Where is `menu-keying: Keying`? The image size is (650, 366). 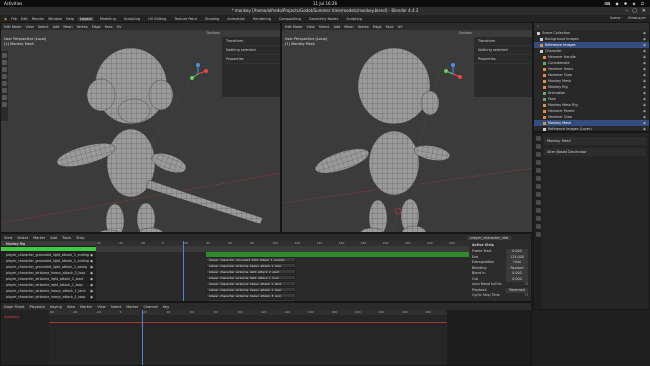
menu-keying: Keying is located at coordinates (56, 307).